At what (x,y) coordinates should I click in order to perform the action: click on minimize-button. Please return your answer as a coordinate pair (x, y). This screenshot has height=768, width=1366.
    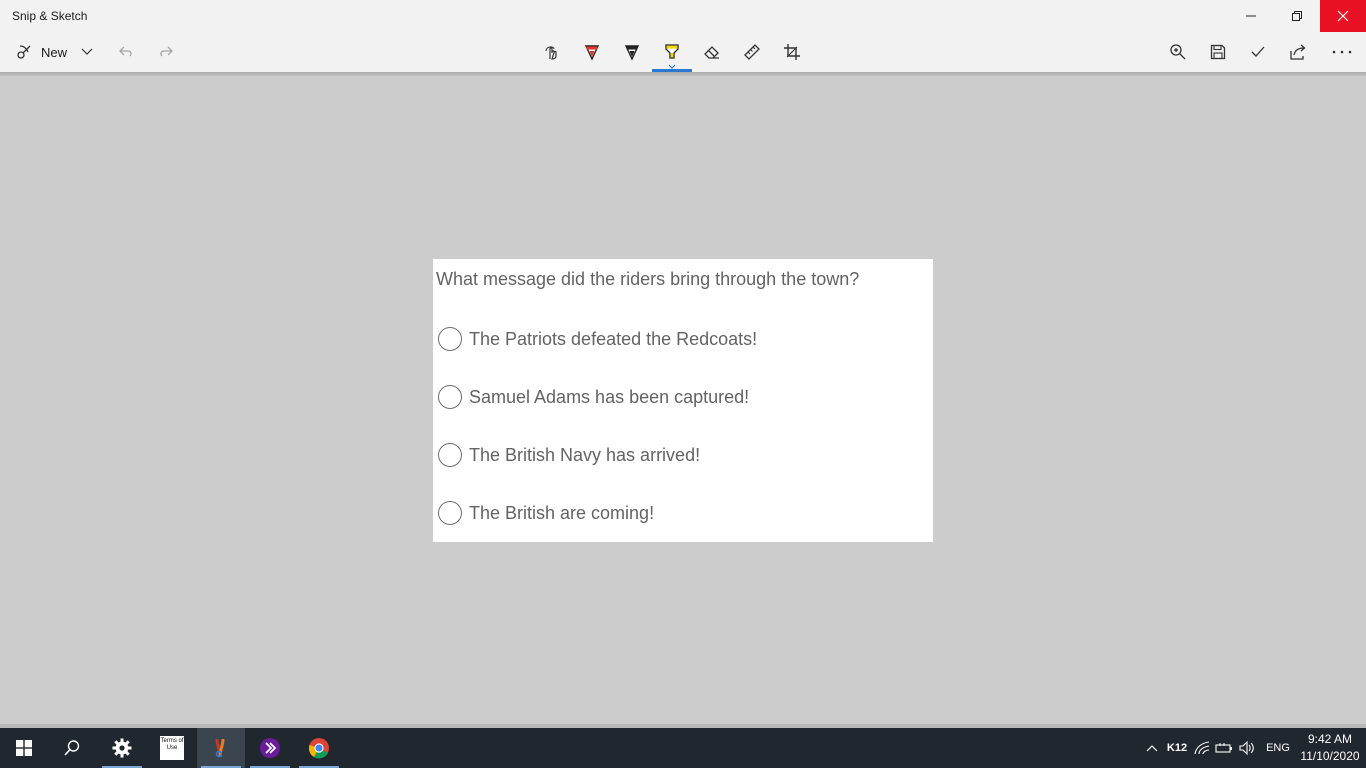
    Looking at the image, I should click on (1251, 16).